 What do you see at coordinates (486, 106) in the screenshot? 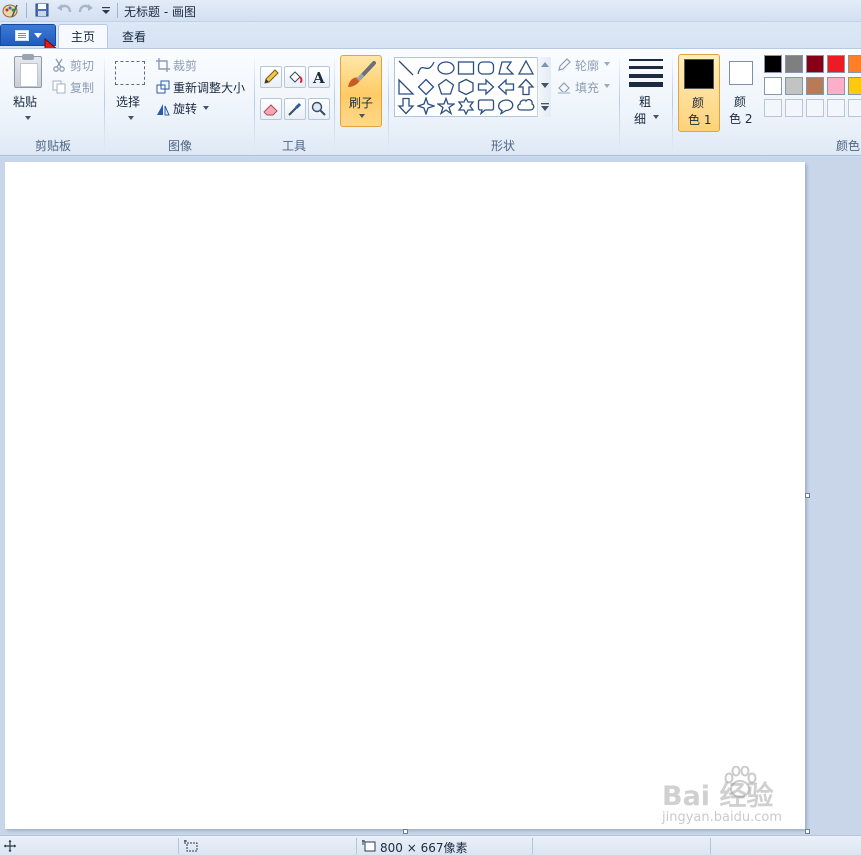
I see `rounded-callout-shape-icon` at bounding box center [486, 106].